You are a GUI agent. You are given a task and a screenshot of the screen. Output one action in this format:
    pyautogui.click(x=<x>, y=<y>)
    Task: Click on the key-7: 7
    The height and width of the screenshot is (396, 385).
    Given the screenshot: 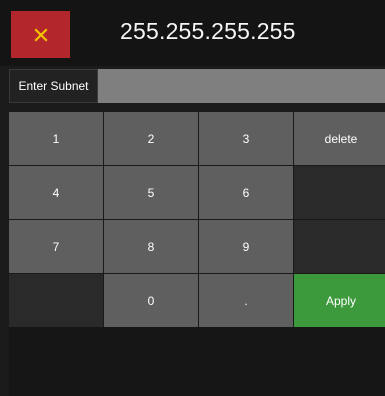 What is the action you would take?
    pyautogui.click(x=56, y=246)
    